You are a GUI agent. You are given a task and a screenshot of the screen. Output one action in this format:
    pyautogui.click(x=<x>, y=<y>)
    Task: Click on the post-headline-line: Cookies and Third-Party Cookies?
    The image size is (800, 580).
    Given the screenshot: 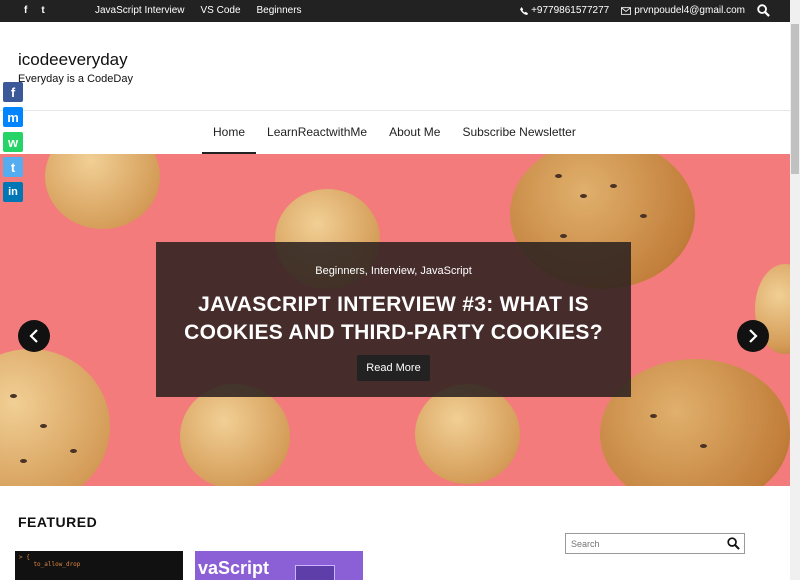 What is the action you would take?
    pyautogui.click(x=393, y=332)
    